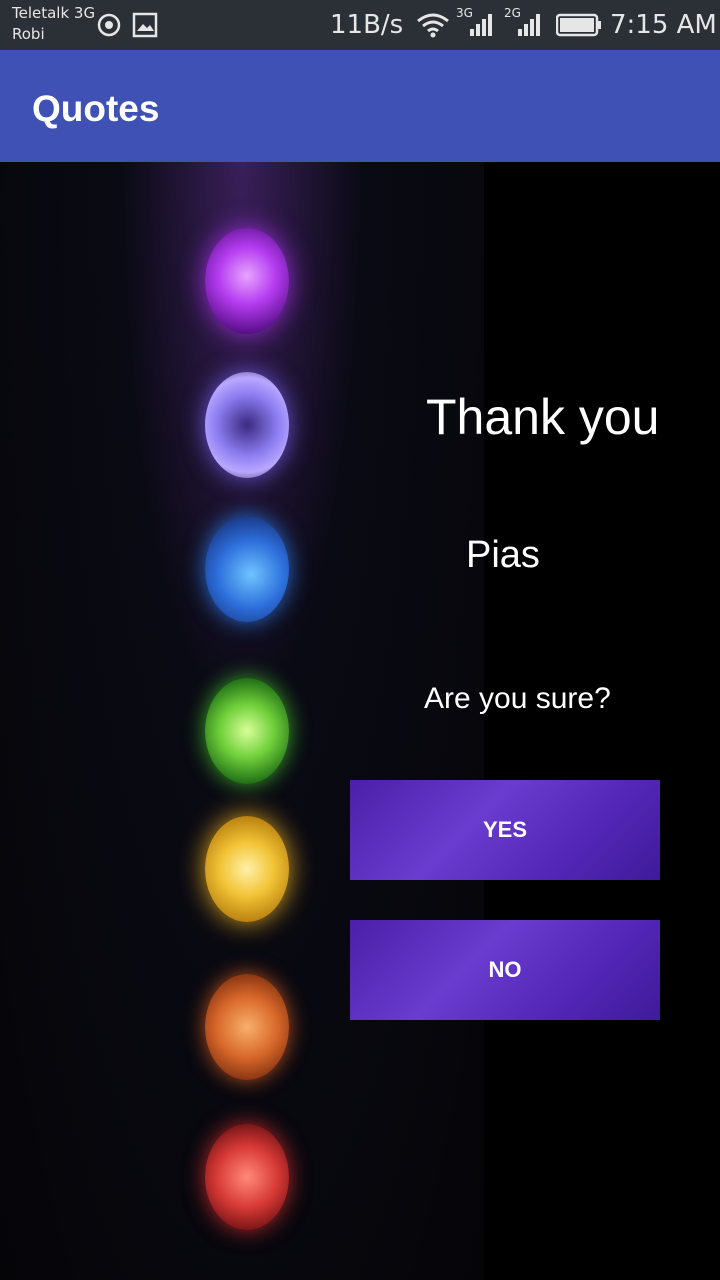 The width and height of the screenshot is (720, 1280). Describe the element at coordinates (109, 25) in the screenshot. I see `hotspot-icon` at that location.